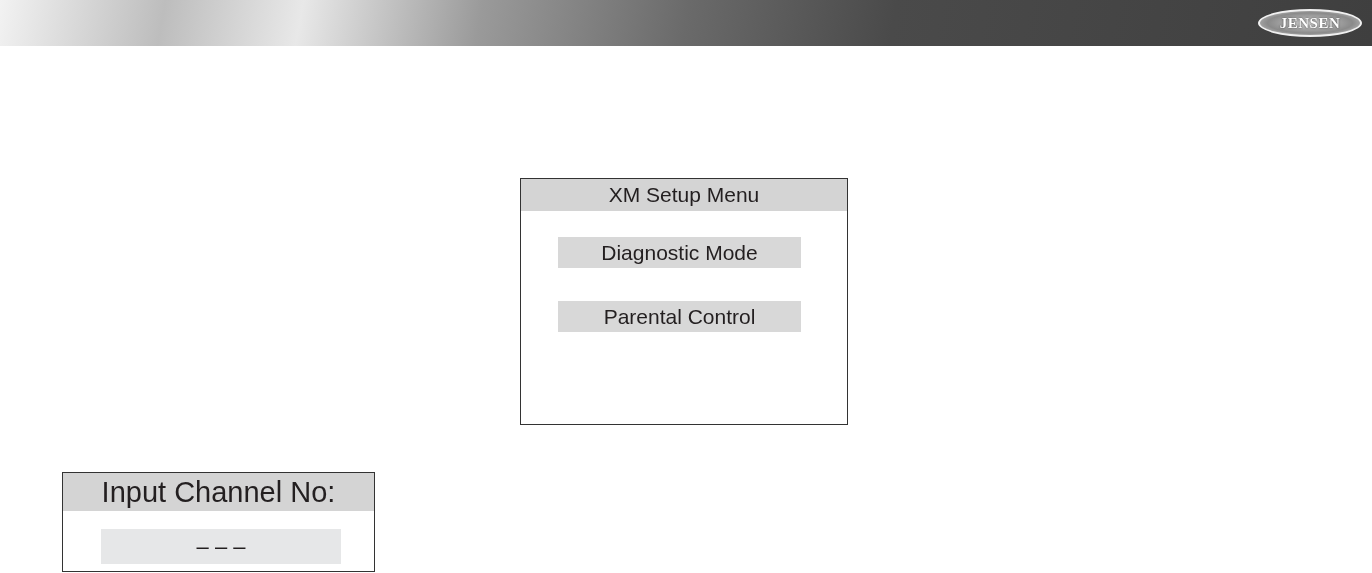  I want to click on input-title: Input Channel No:, so click(218, 492).